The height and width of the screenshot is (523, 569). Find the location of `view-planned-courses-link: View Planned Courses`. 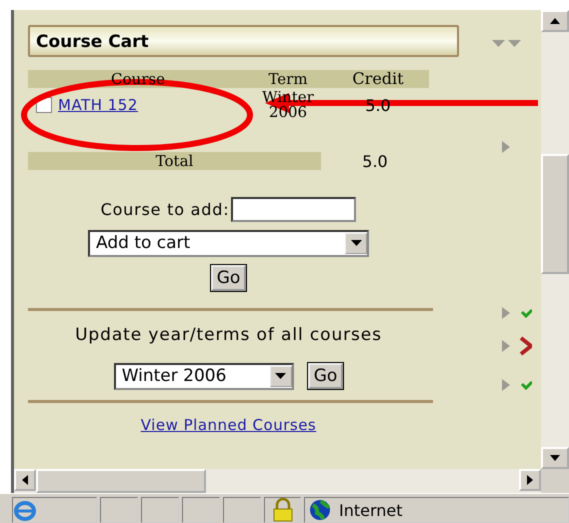

view-planned-courses-link: View Planned Courses is located at coordinates (228, 425).